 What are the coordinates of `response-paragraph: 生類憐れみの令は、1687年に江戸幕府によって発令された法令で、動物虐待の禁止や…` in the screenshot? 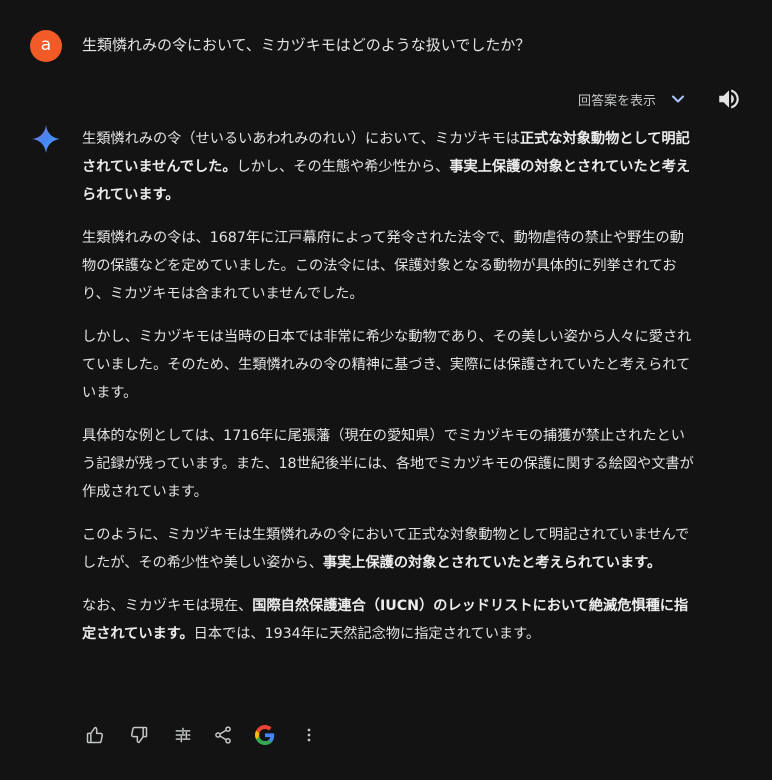 It's located at (383, 266).